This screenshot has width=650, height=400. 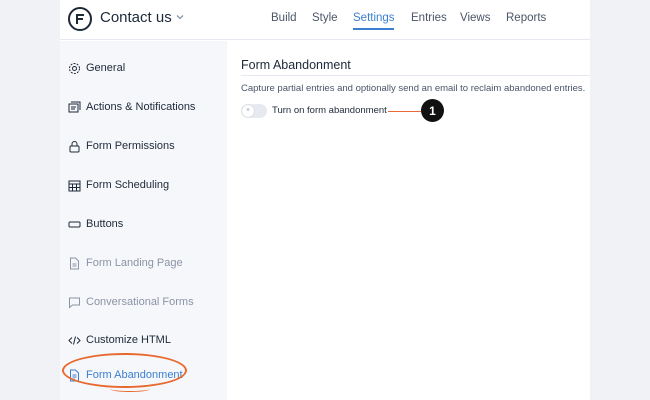 I want to click on toggle-off-icon: ×, so click(x=248, y=111).